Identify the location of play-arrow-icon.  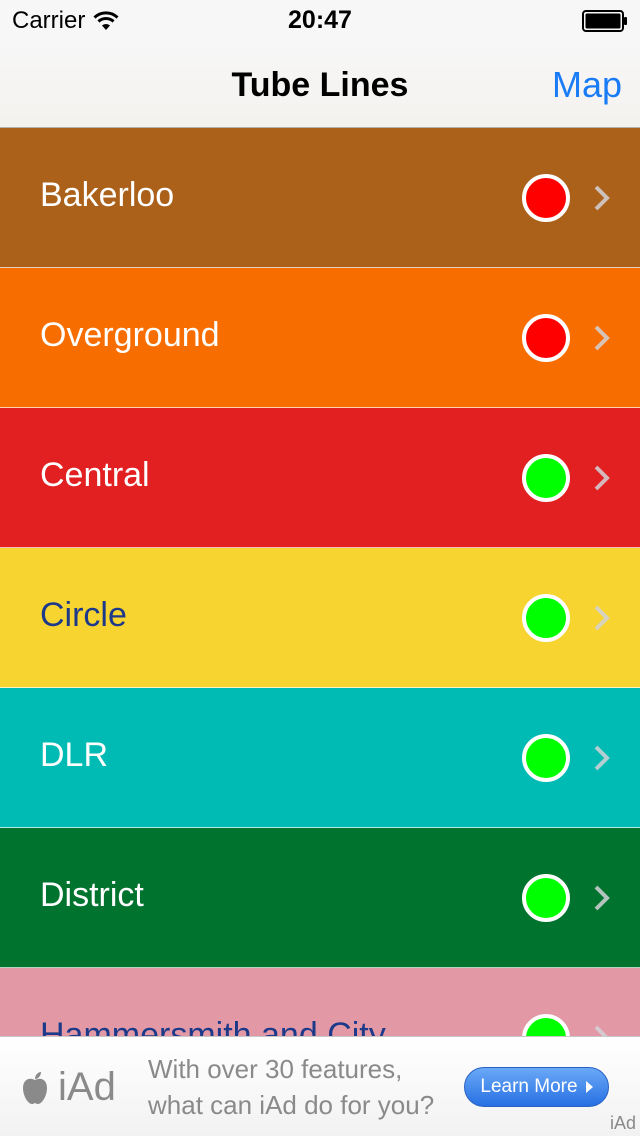
(589, 1087).